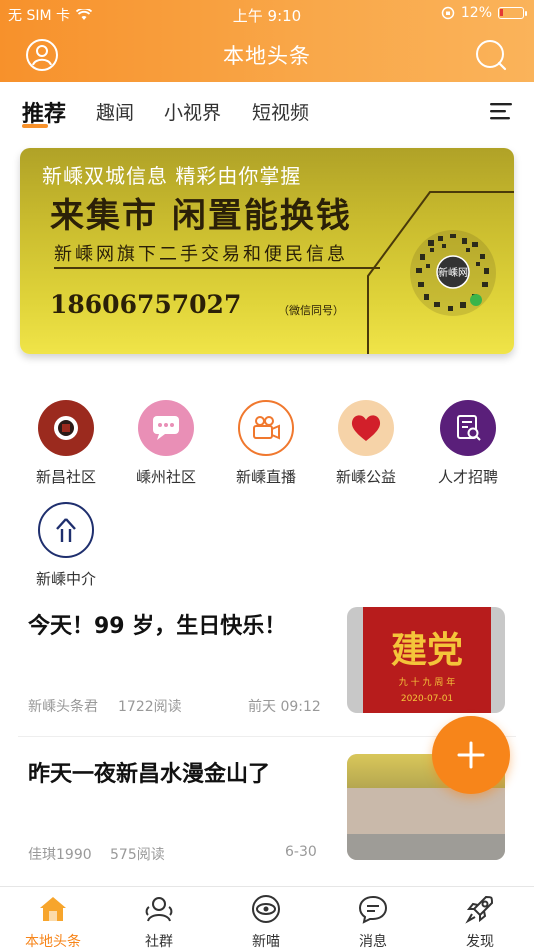  I want to click on nav-local-headlines: 本地头条, so click(53, 921).